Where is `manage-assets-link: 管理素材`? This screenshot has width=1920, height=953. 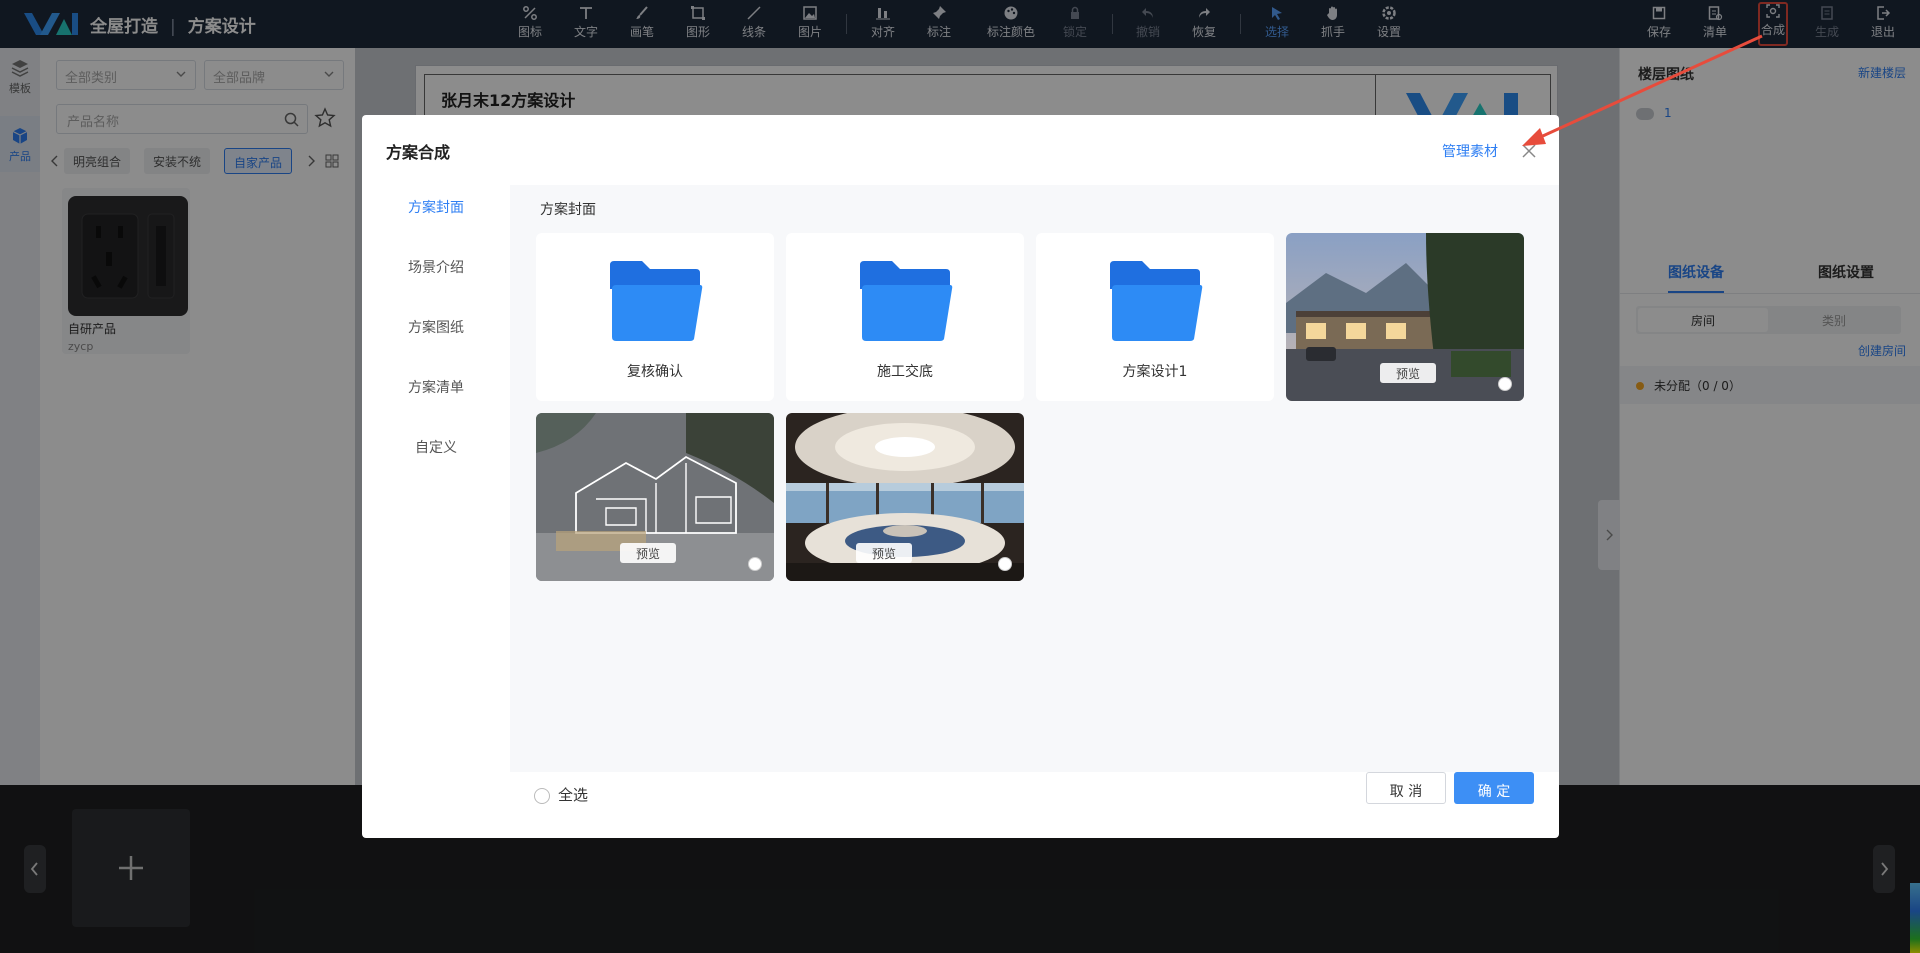
manage-assets-link: 管理素材 is located at coordinates (1470, 151).